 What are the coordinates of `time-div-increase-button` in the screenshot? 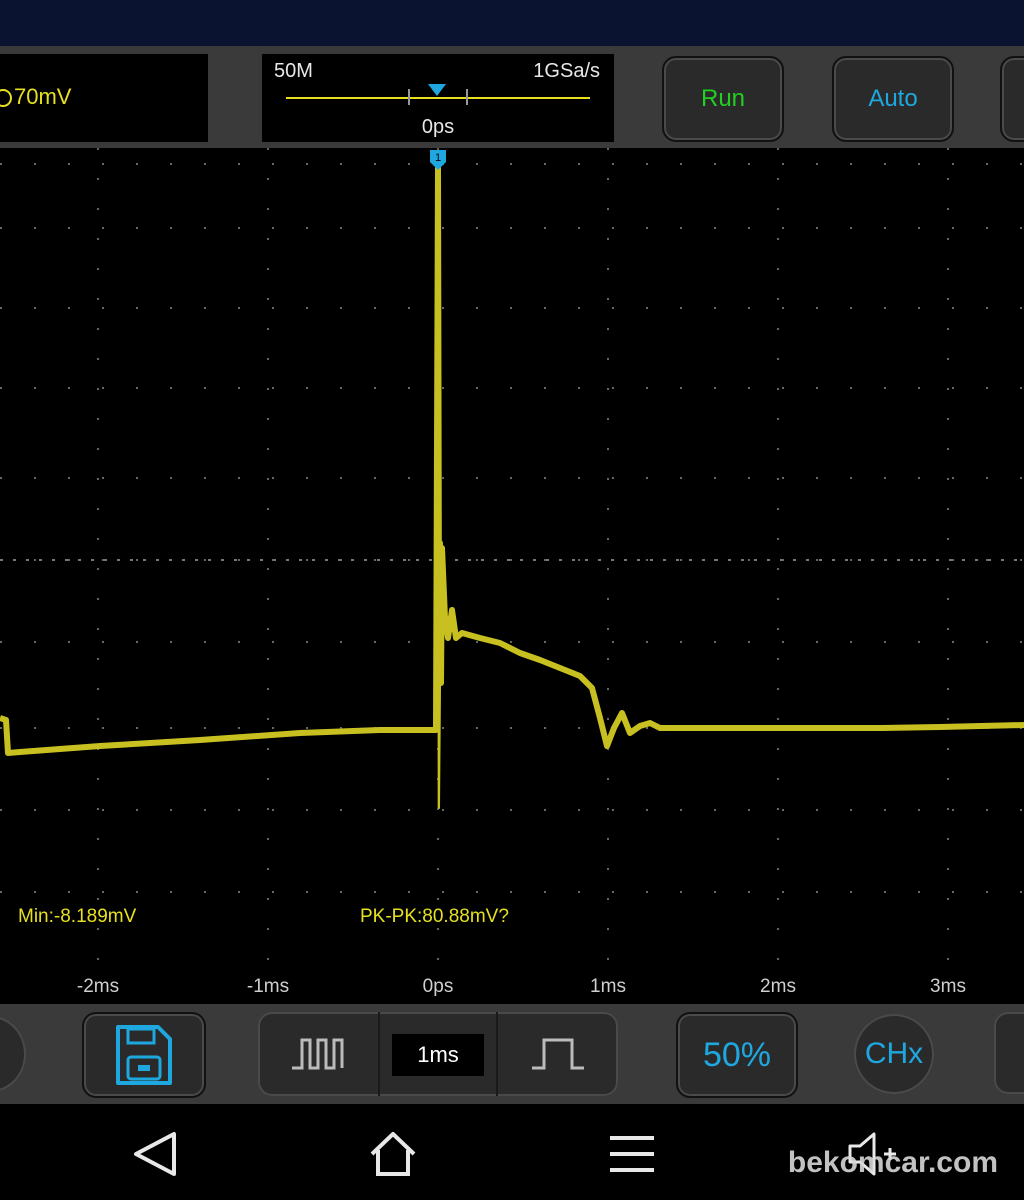 It's located at (558, 1054).